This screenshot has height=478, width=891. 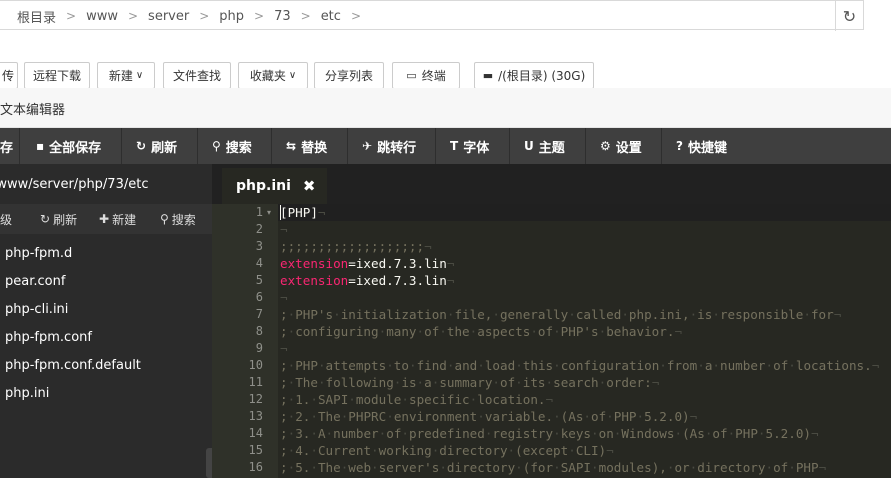 What do you see at coordinates (255, 433) in the screenshot?
I see `line-number: 14` at bounding box center [255, 433].